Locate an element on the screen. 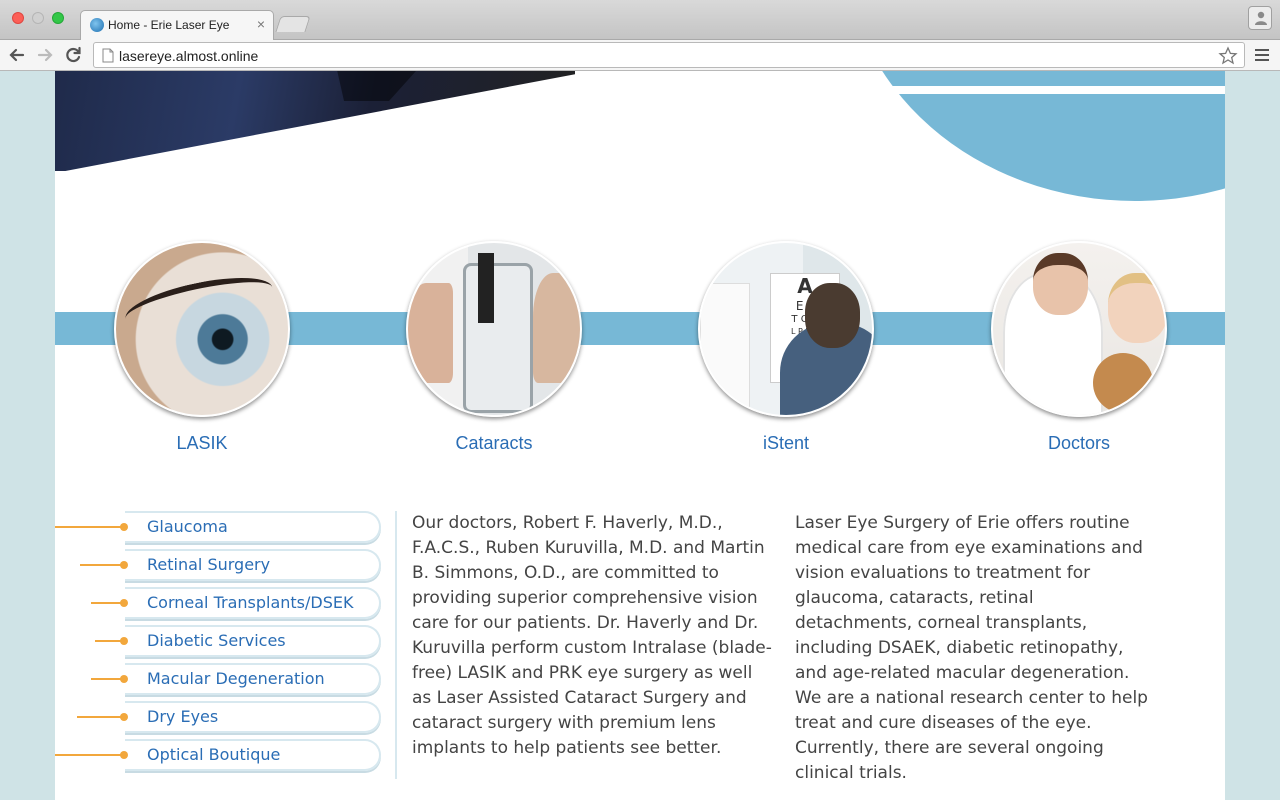 This screenshot has height=800, width=1280. hero-photo is located at coordinates (315, 121).